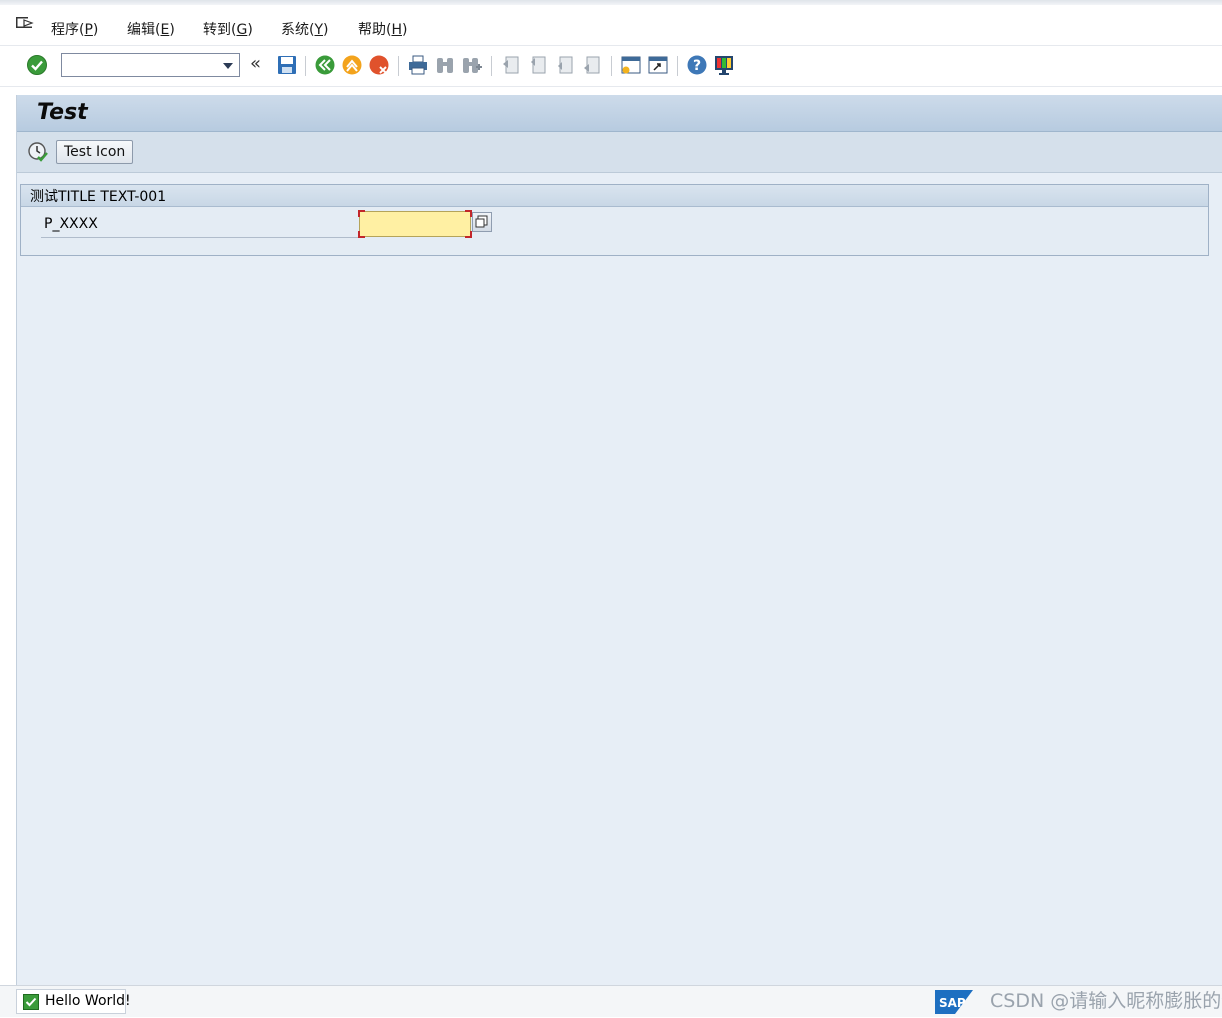  Describe the element at coordinates (611, 25) in the screenshot. I see `menu-bar: 程序(P) 编辑(E) 转到(G) 系统(Y) 帮助(H)` at that location.